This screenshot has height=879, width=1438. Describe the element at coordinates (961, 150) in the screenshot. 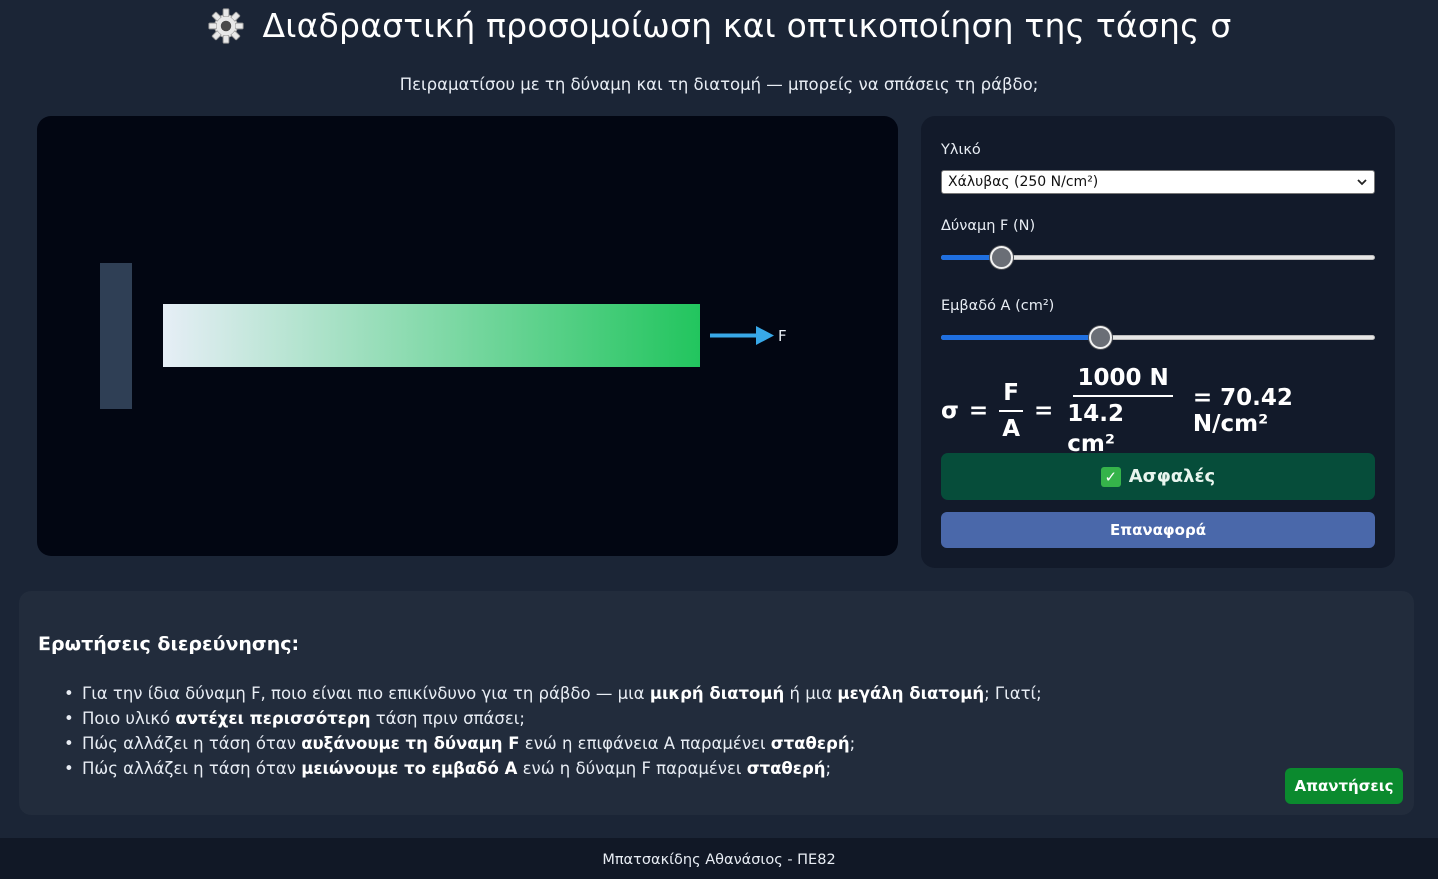

I see `material-label: Υλικό` at that location.